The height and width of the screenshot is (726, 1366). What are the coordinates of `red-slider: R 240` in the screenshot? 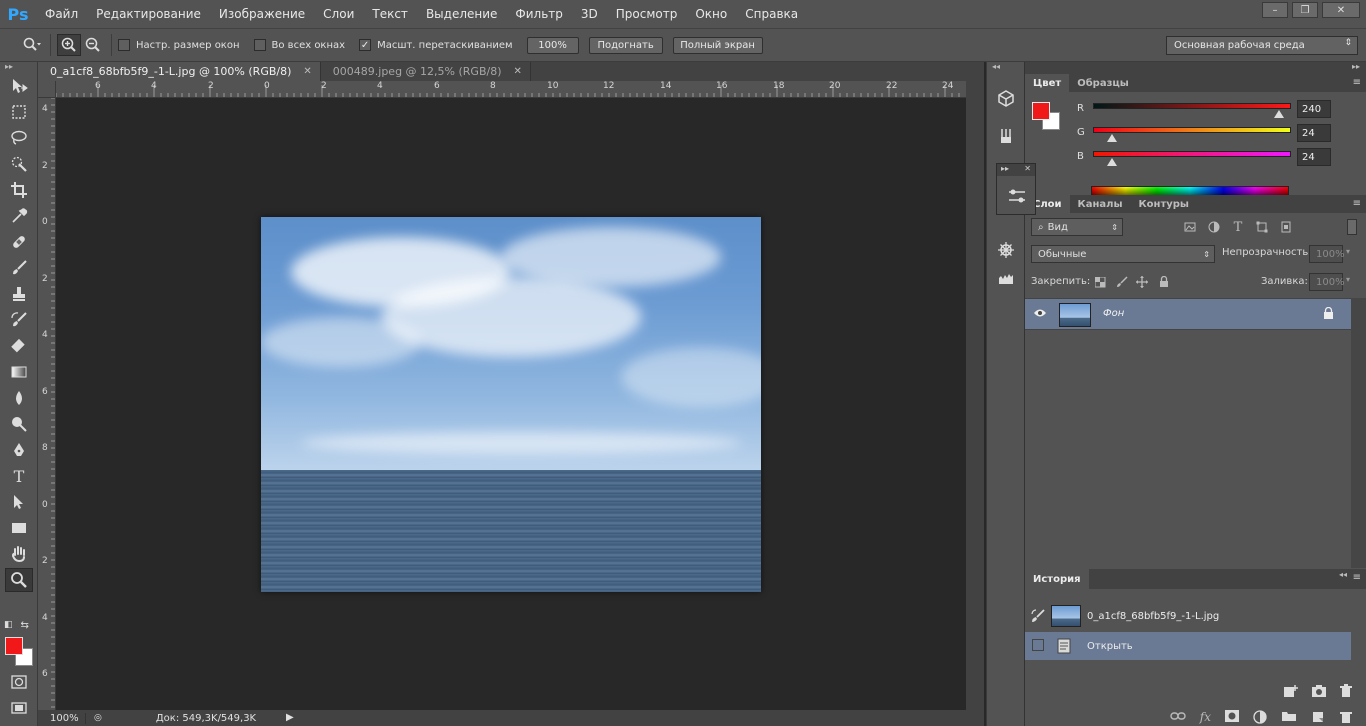 It's located at (1221, 111).